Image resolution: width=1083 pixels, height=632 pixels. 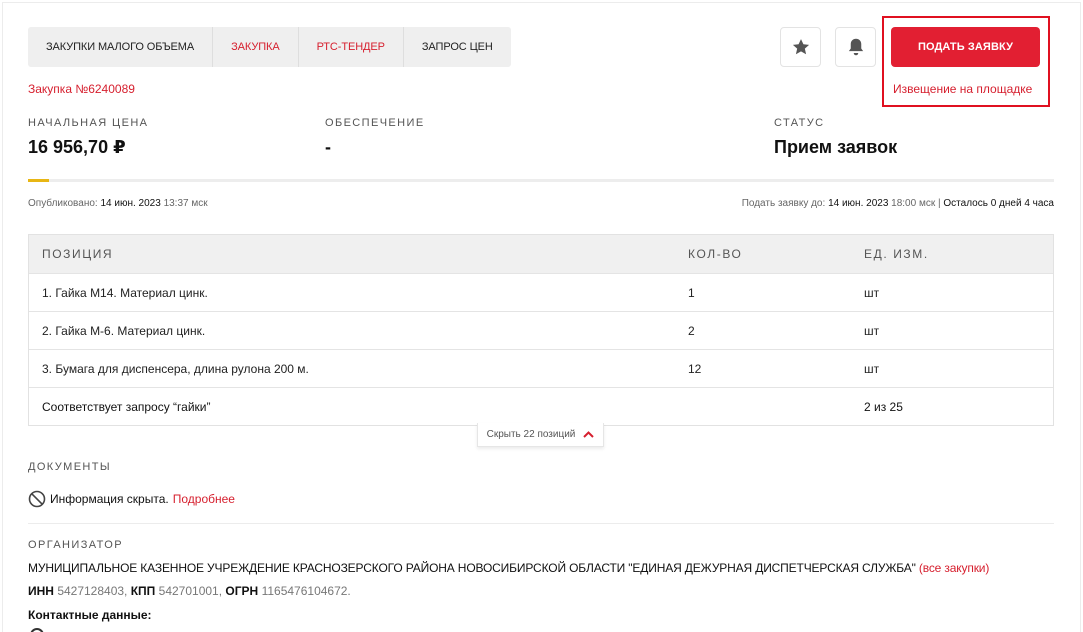 What do you see at coordinates (965, 47) in the screenshot?
I see `submit-application-button: ПОДАТЬ ЗАЯВКУ` at bounding box center [965, 47].